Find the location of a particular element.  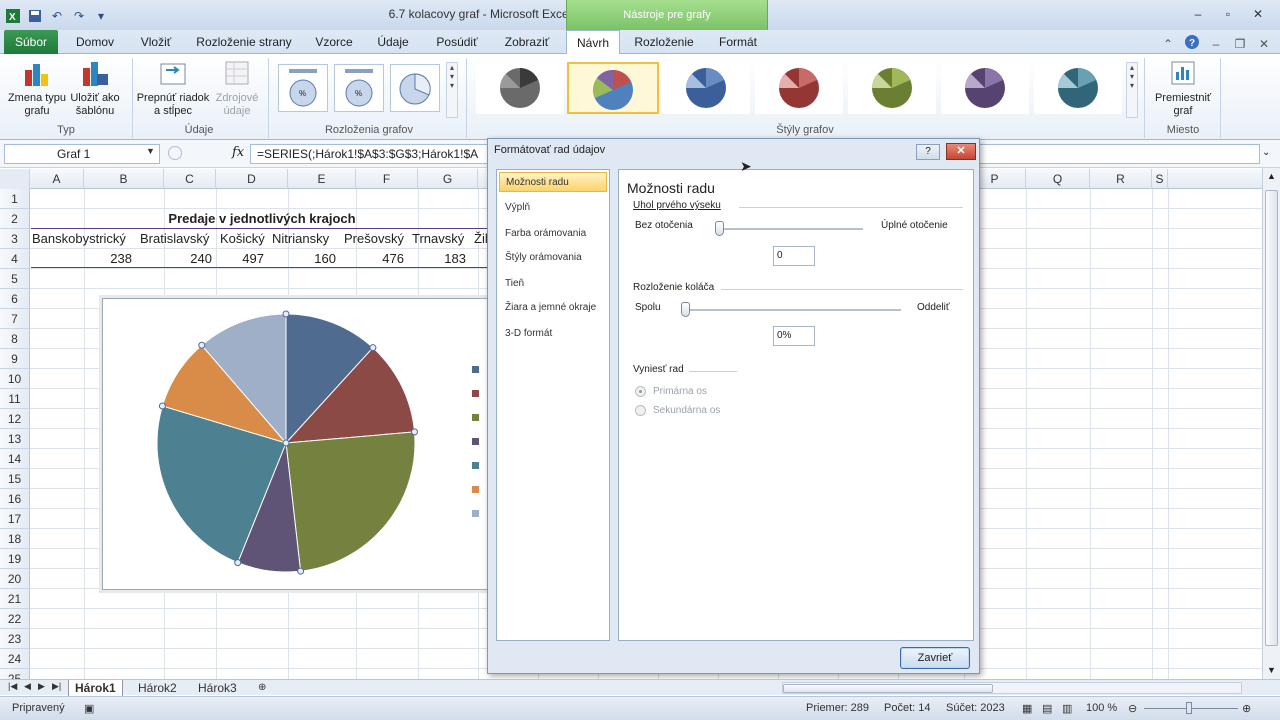

tab-design: Návrh is located at coordinates (593, 42).